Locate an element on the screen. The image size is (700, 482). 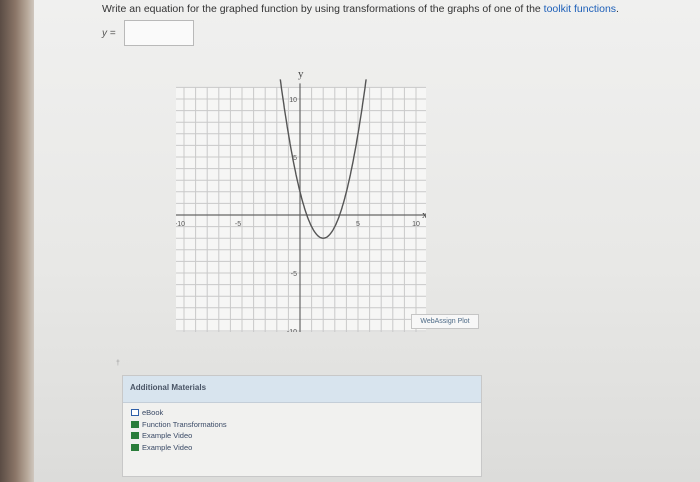
background-edge is located at coordinates (17, 241).